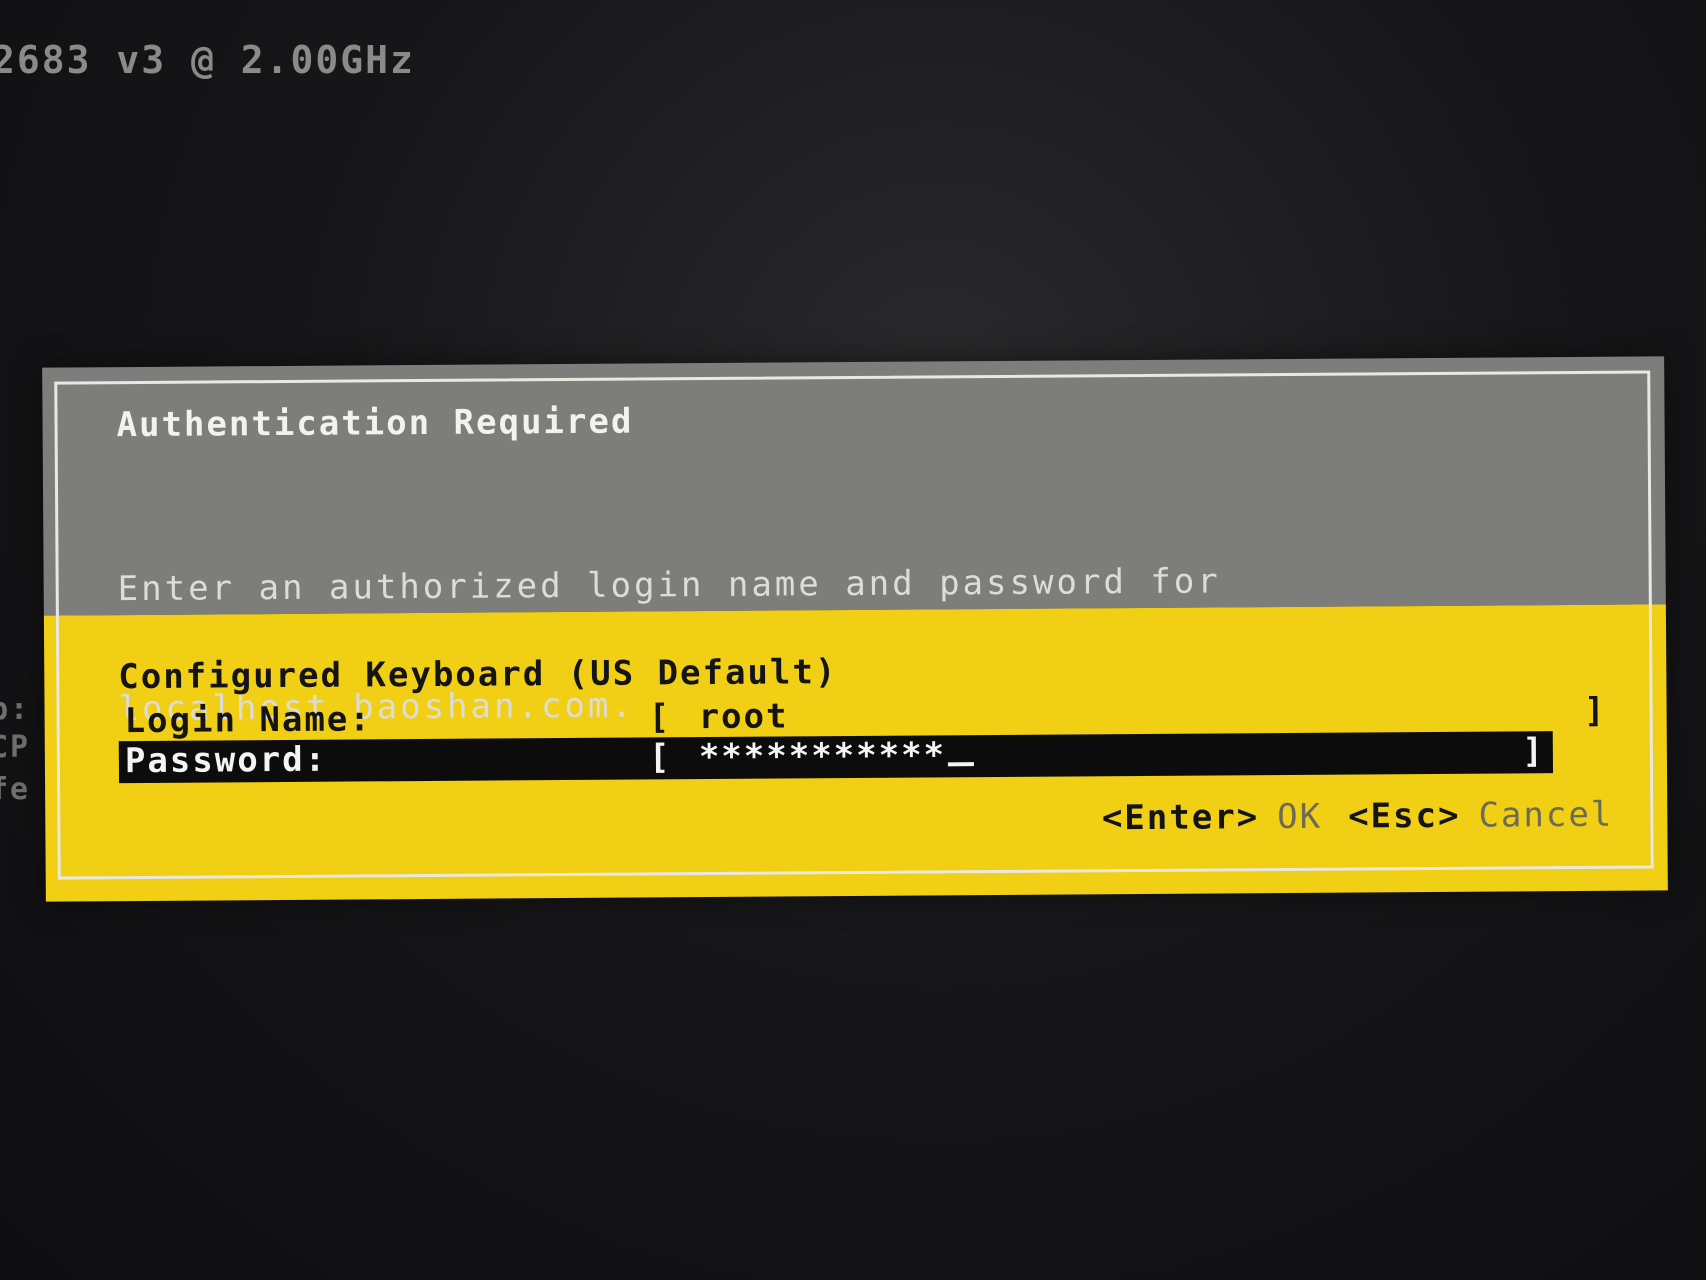 The width and height of the screenshot is (1706, 1280). Describe the element at coordinates (961, 764) in the screenshot. I see `text-cursor` at that location.